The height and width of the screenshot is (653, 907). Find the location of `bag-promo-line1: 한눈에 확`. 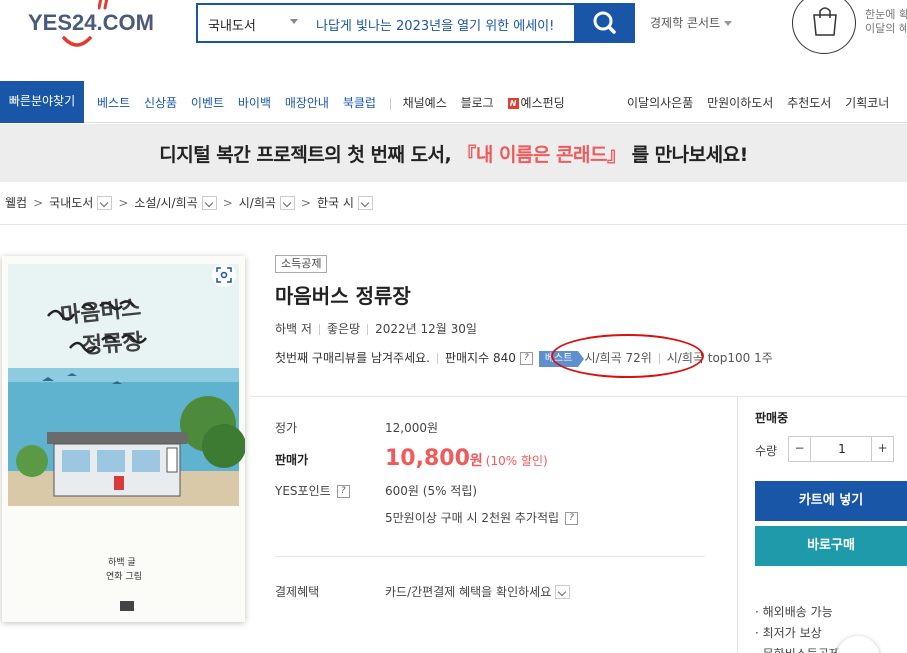

bag-promo-line1: 한눈에 확 is located at coordinates (886, 14).